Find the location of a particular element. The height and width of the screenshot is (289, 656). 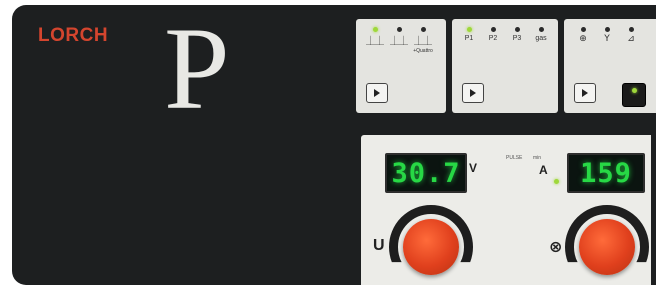

min-label: min is located at coordinates (537, 158).